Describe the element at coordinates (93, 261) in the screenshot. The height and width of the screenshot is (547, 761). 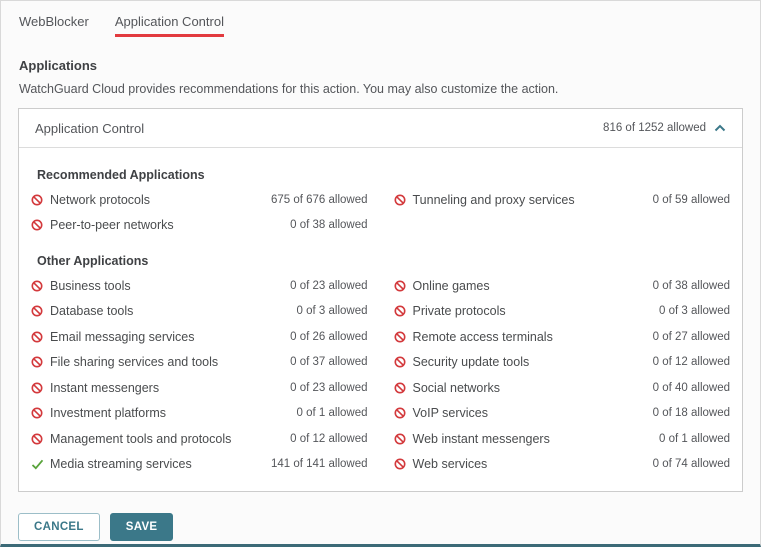
I see `section-title: Other Applications` at that location.